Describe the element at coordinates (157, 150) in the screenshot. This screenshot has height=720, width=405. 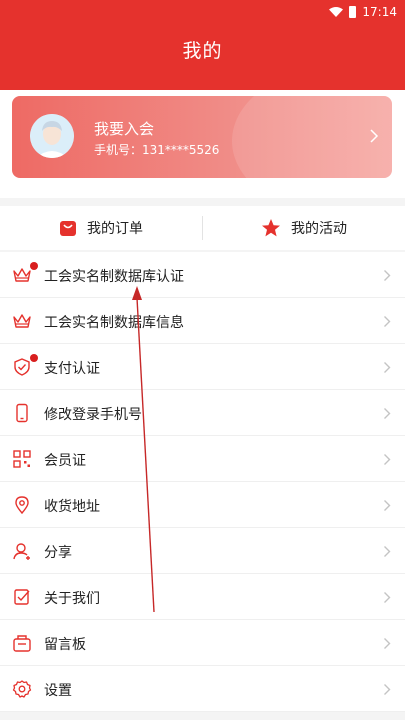
I see `profile-phone: 手机号：131****5526` at that location.